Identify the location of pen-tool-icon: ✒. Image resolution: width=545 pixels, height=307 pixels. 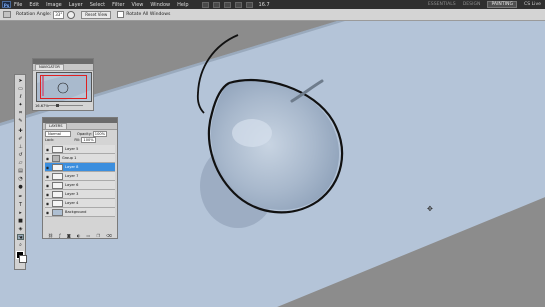
(20, 197).